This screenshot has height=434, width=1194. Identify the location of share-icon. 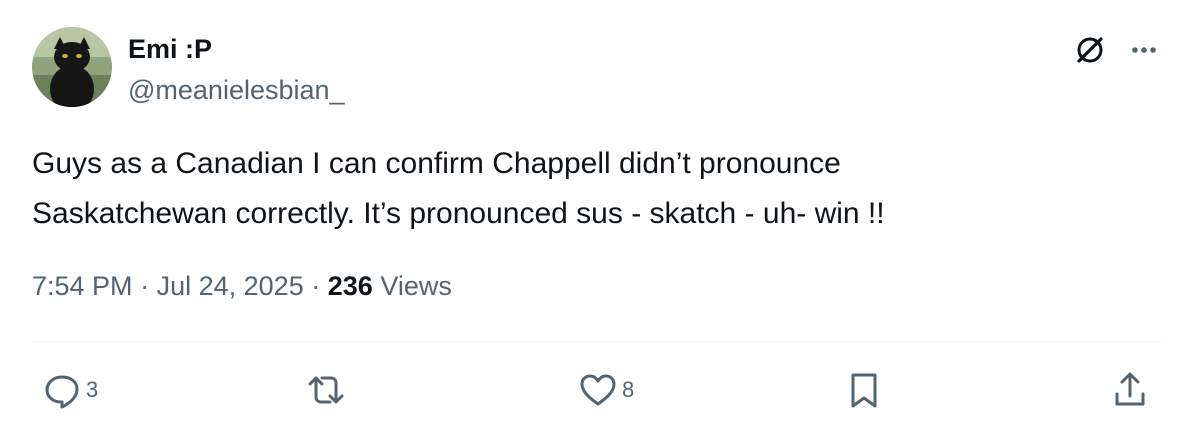
(1130, 389).